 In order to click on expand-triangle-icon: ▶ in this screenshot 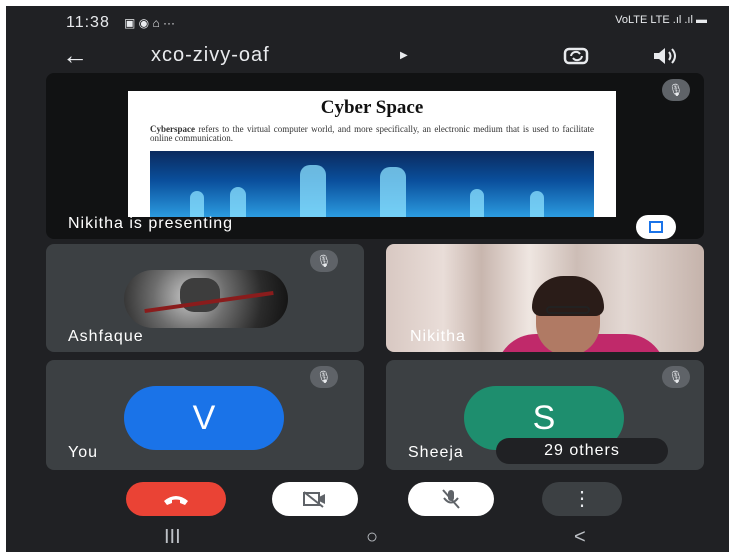, I will do `click(404, 55)`.